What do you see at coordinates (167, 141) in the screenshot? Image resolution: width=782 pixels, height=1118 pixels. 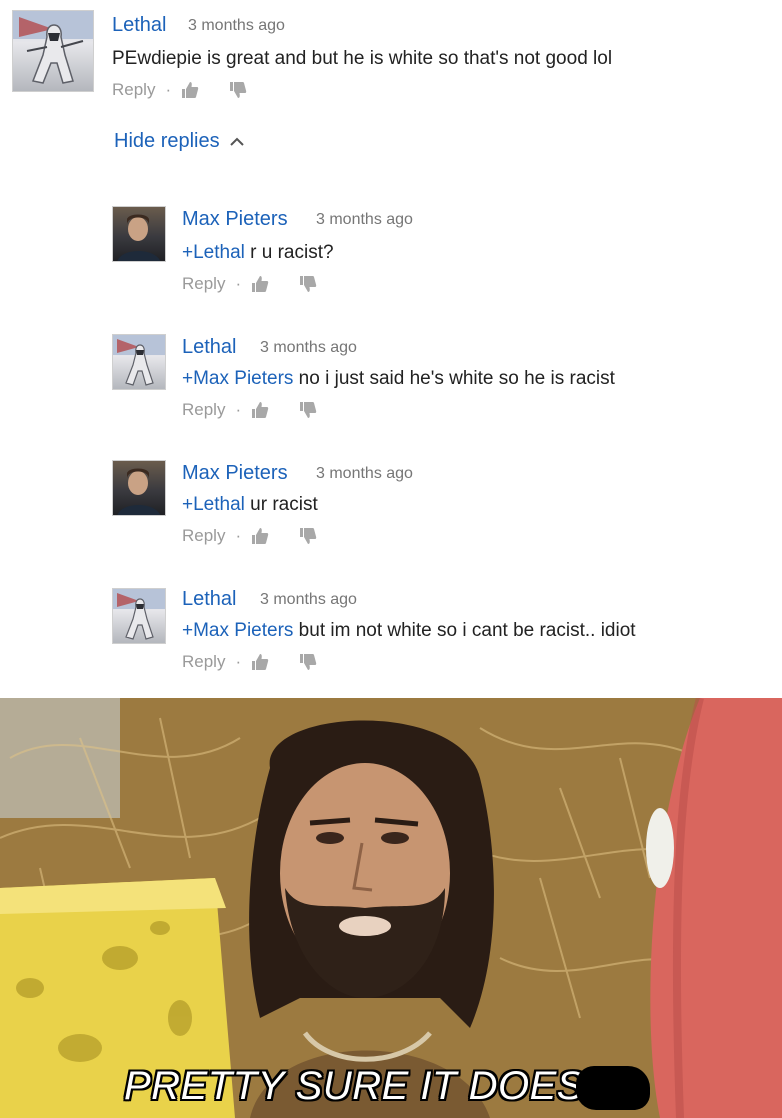 I see `hide-replies-label: Hide replies` at bounding box center [167, 141].